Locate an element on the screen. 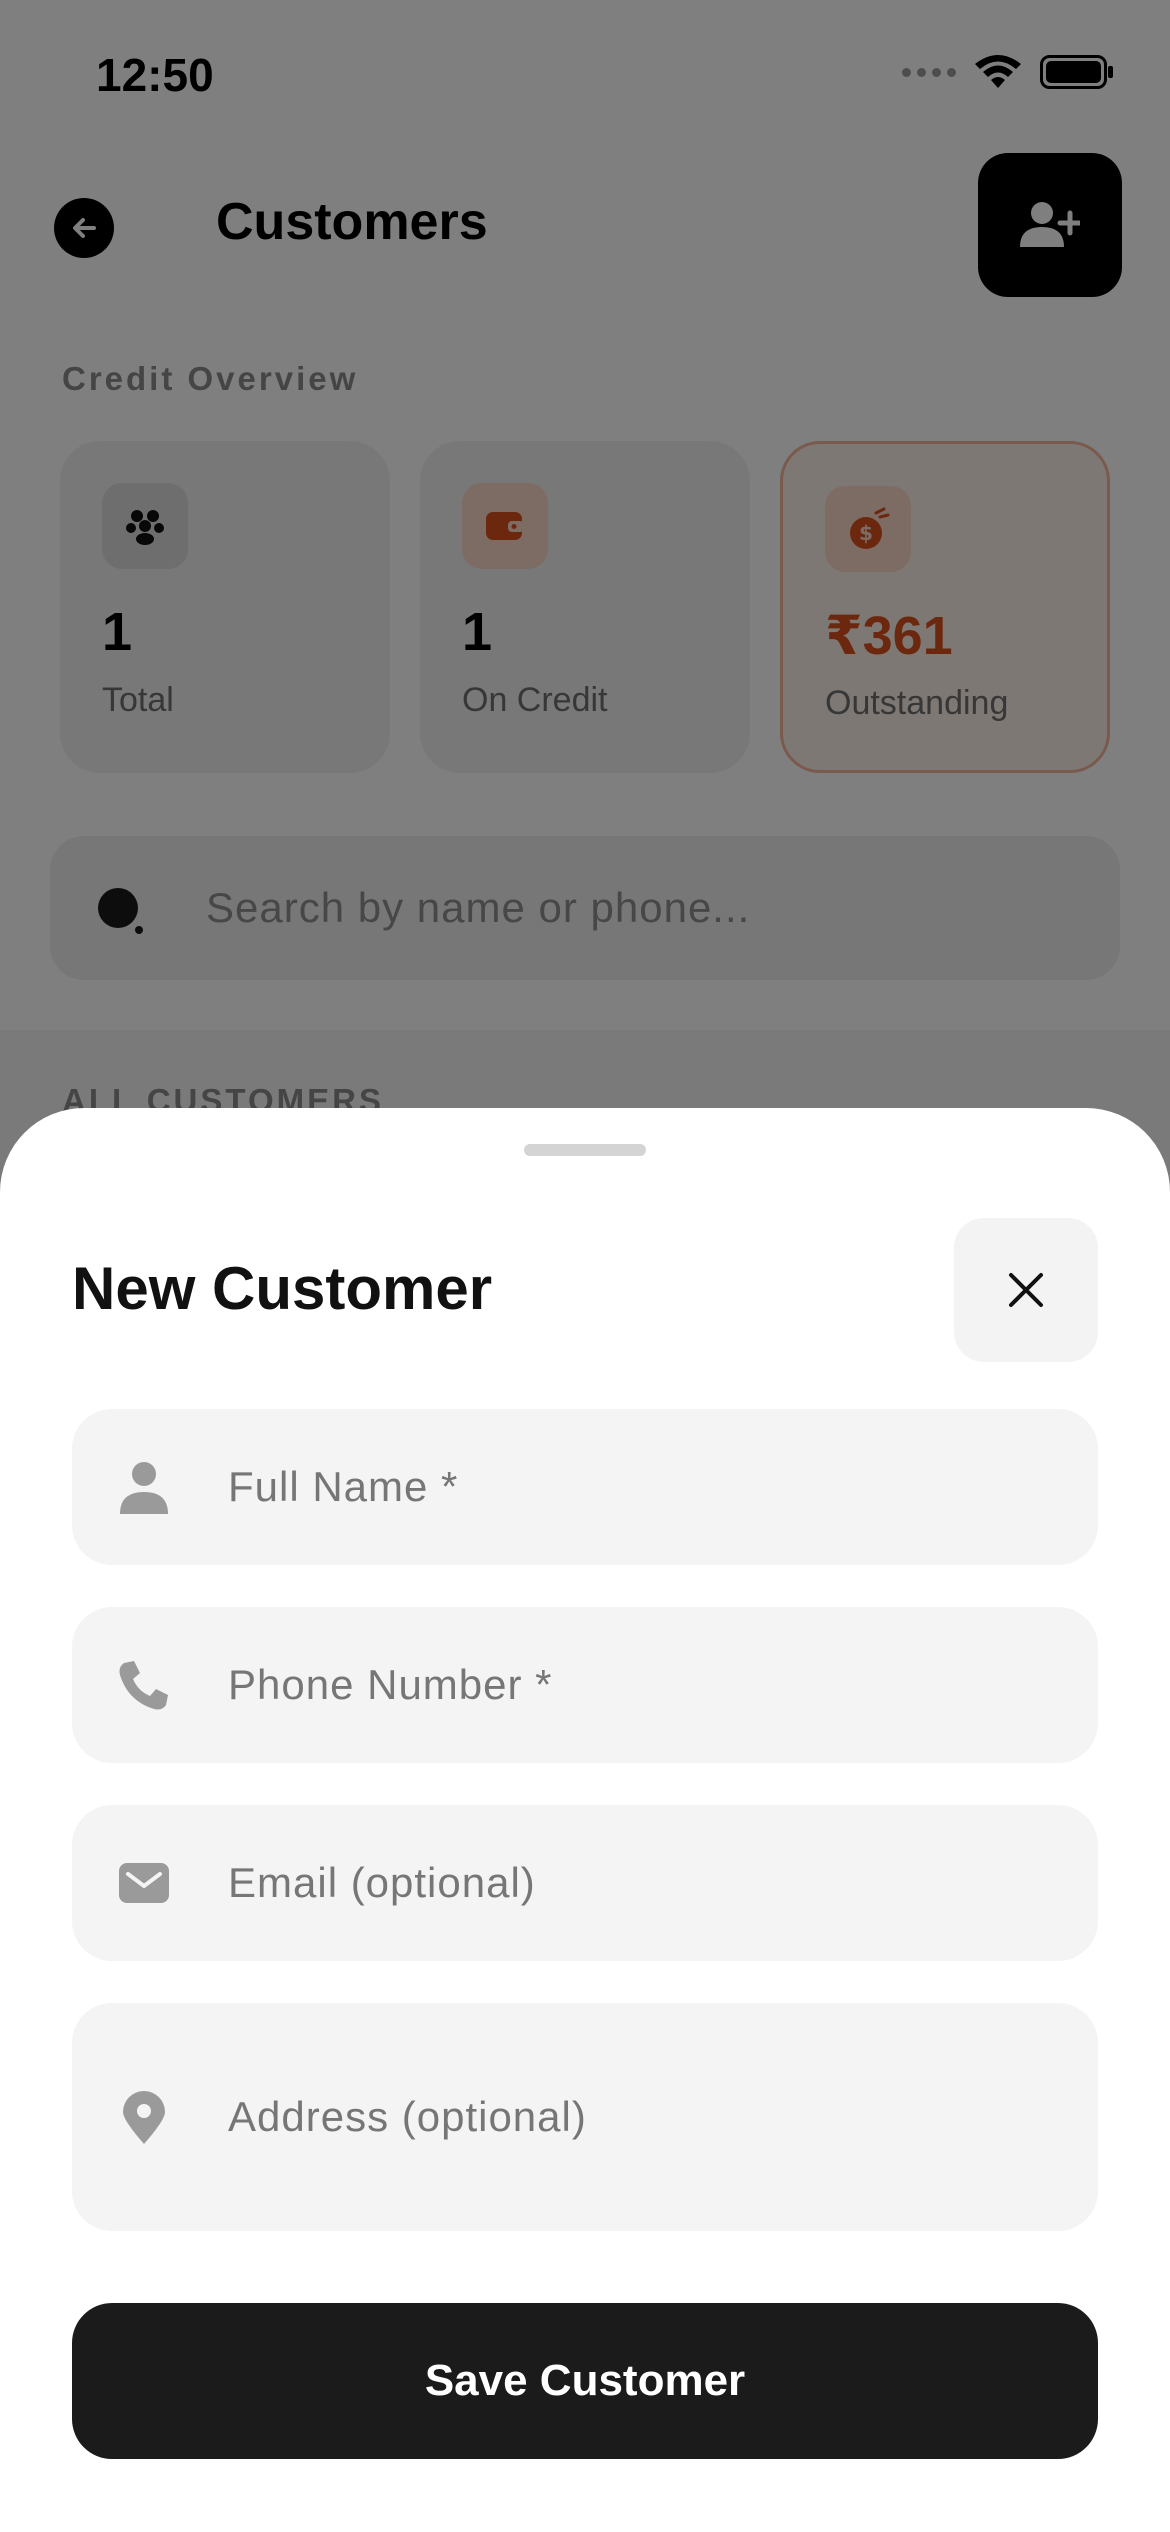 The width and height of the screenshot is (1170, 2532). close-button is located at coordinates (1026, 1290).